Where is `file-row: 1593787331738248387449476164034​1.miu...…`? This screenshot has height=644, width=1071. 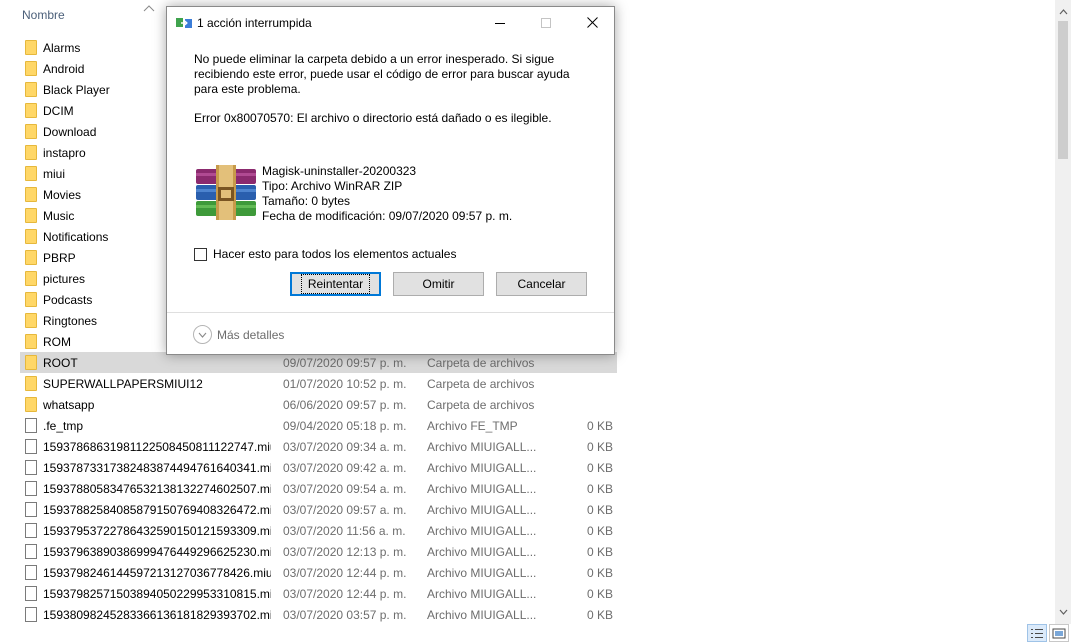 file-row: 1593787331738248387449476164034​1.miu...… is located at coordinates (318, 467).